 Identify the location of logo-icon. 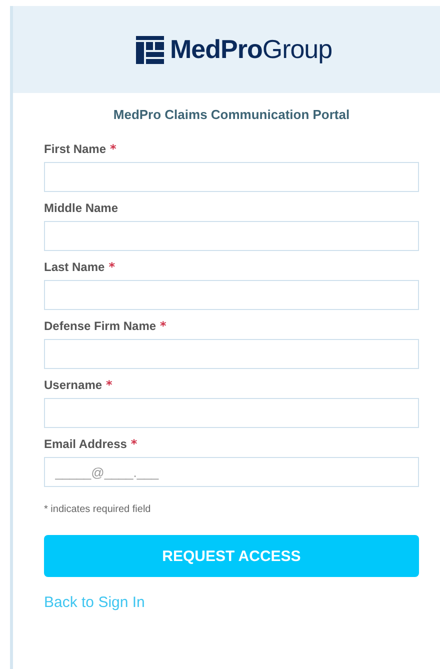
(150, 50).